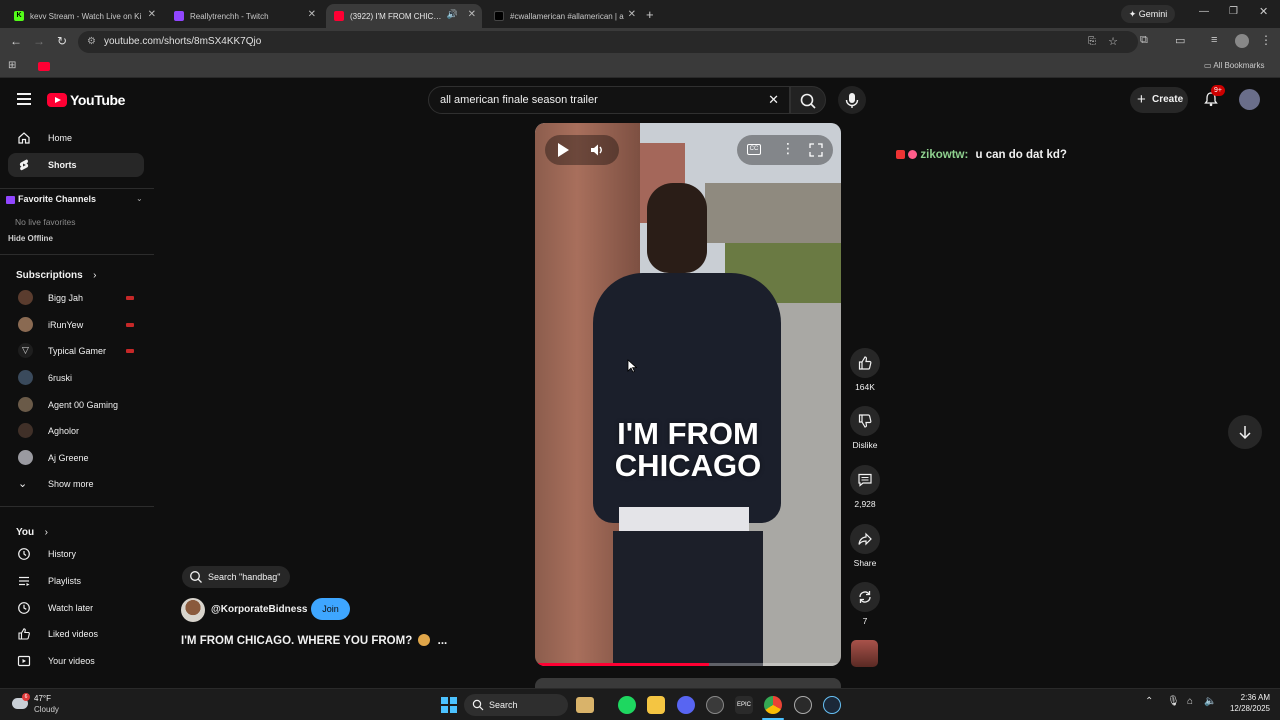 The height and width of the screenshot is (720, 1280). Describe the element at coordinates (1190, 701) in the screenshot. I see `network-icon: ⌂` at that location.